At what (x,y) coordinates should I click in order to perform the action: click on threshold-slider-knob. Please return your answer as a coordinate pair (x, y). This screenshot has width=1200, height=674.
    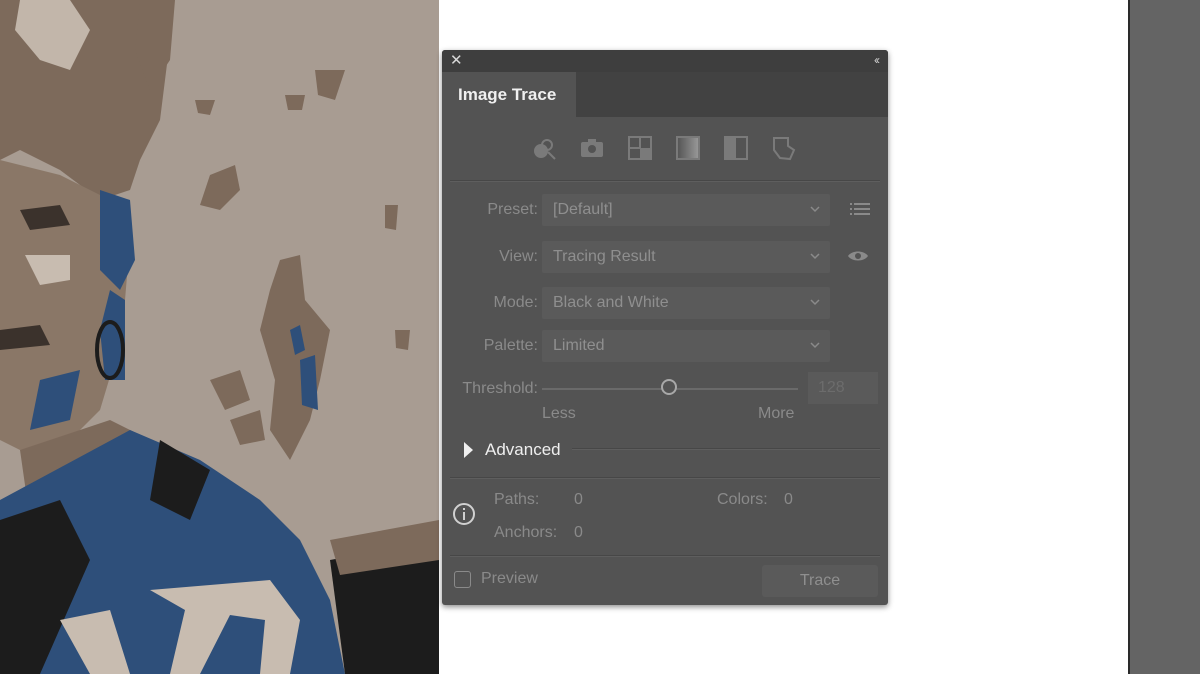
    Looking at the image, I should click on (669, 387).